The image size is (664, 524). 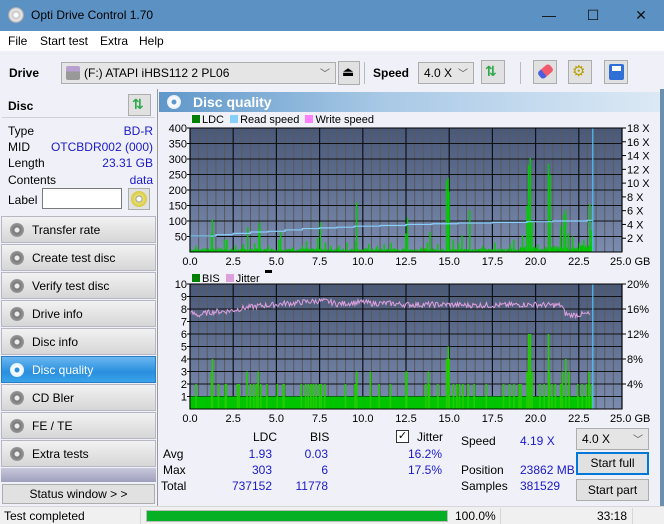 I want to click on toolbar-separator, so click(x=520, y=73).